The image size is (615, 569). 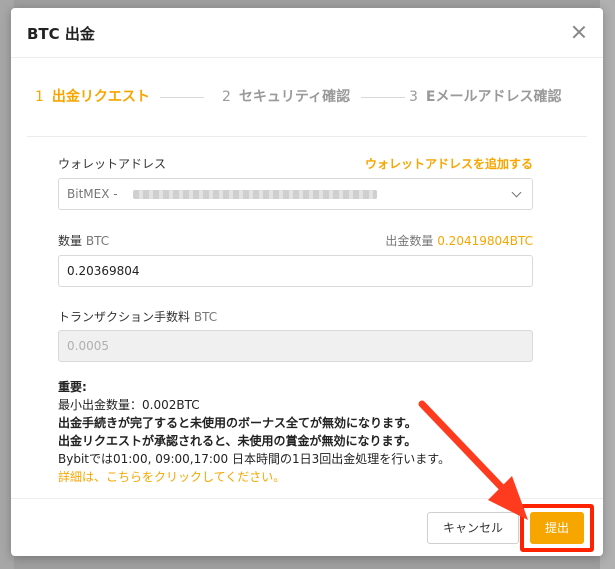 What do you see at coordinates (459, 241) in the screenshot?
I see `available-amount: 出金数量 0.20419804BTC` at bounding box center [459, 241].